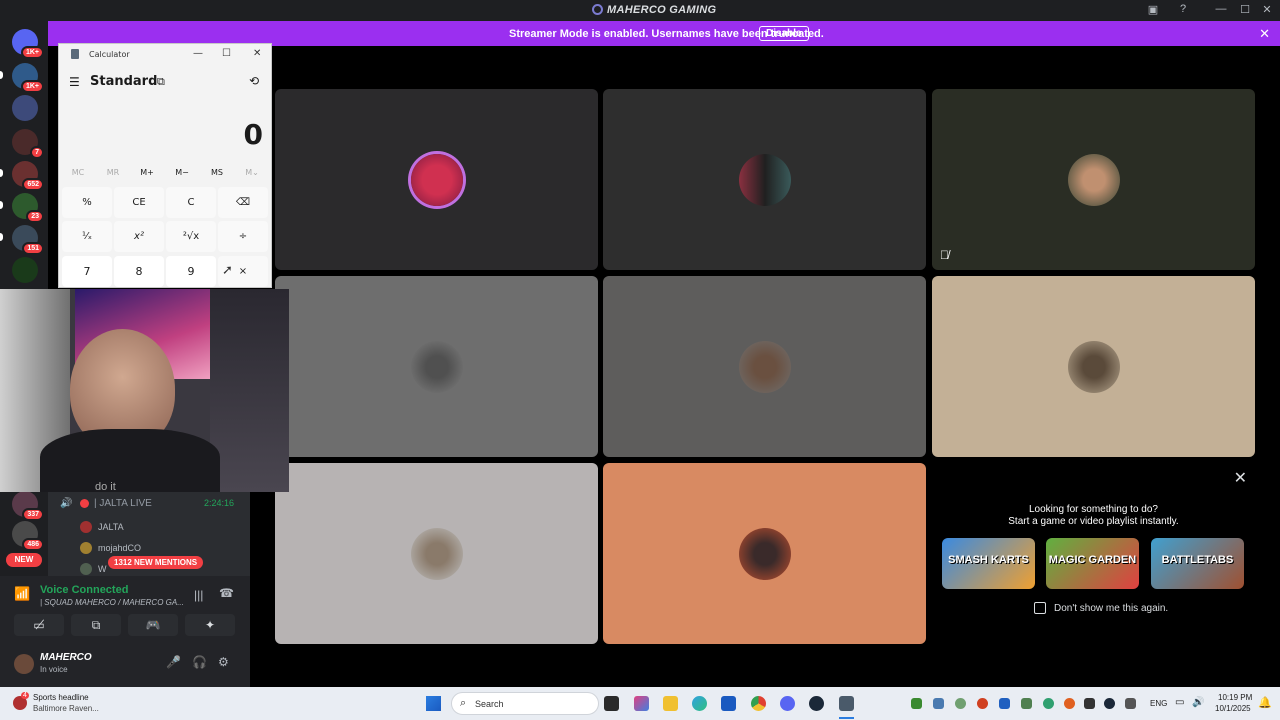  Describe the element at coordinates (525, 703) in the screenshot. I see `taskbar-search: ⌕ Search` at that location.